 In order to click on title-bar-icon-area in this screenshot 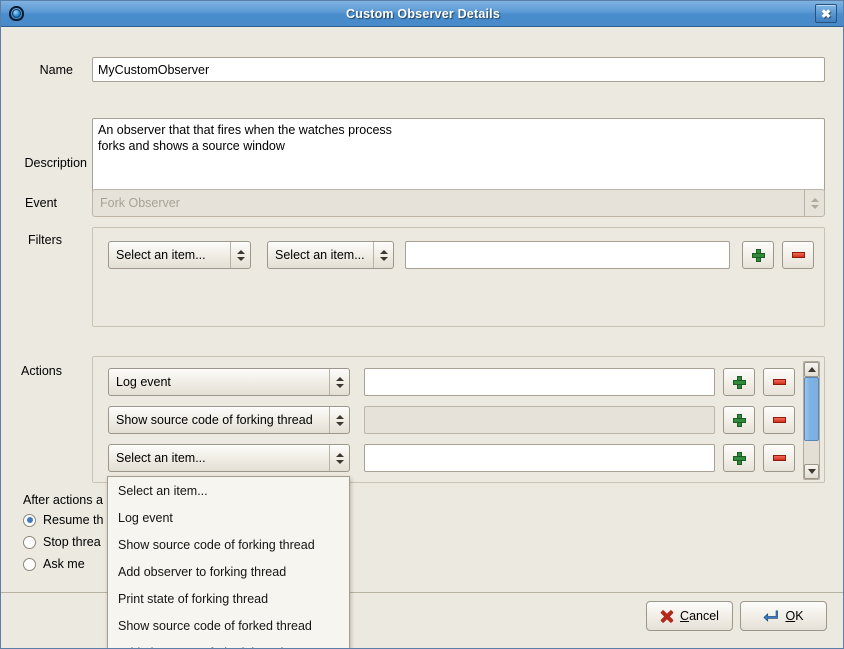, I will do `click(16, 13)`.